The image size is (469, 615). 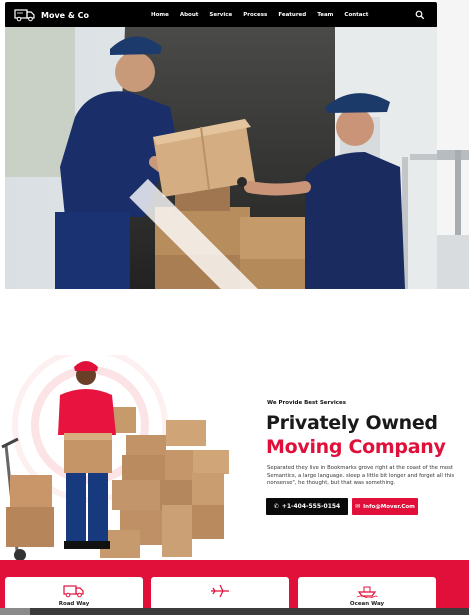 What do you see at coordinates (189, 15) in the screenshot?
I see `nav-about: About` at bounding box center [189, 15].